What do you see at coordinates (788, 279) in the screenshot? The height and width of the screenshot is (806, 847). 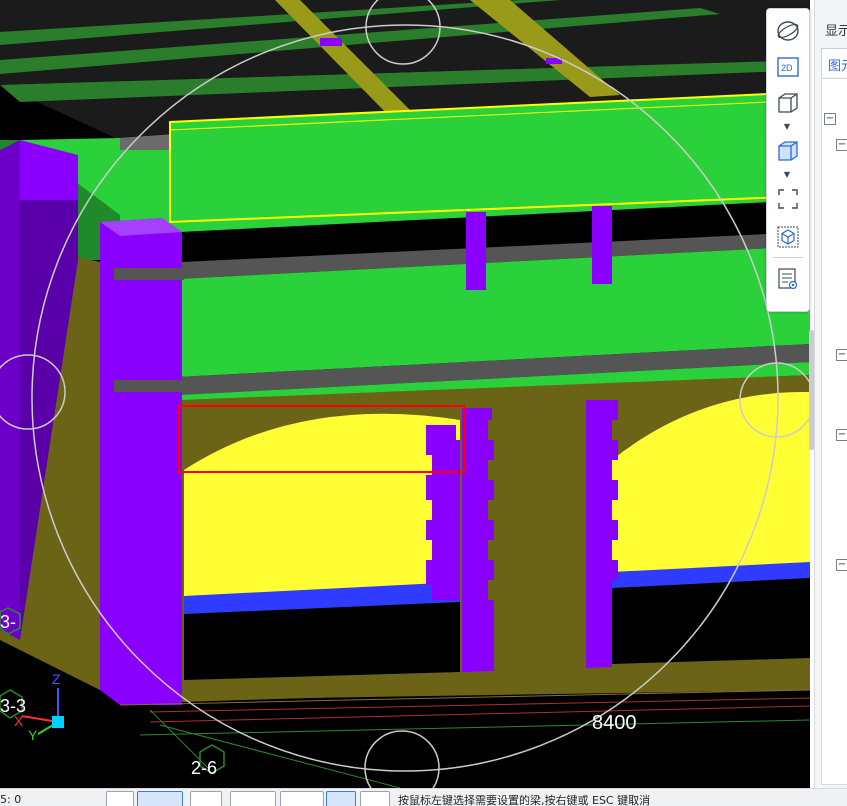 I see `display-settings-icon` at bounding box center [788, 279].